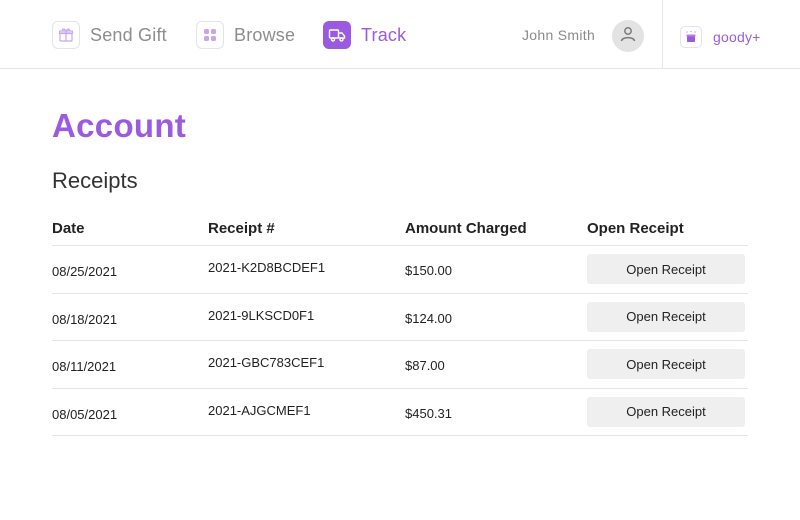  Describe the element at coordinates (259, 410) in the screenshot. I see `receipt-number: 2021-AJGCMEF1` at that location.